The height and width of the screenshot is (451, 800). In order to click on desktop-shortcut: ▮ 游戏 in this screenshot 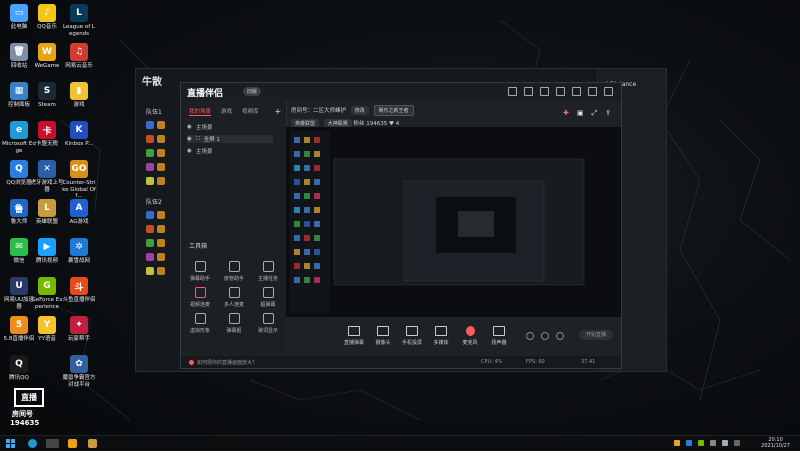, I will do `click(79, 95)`.